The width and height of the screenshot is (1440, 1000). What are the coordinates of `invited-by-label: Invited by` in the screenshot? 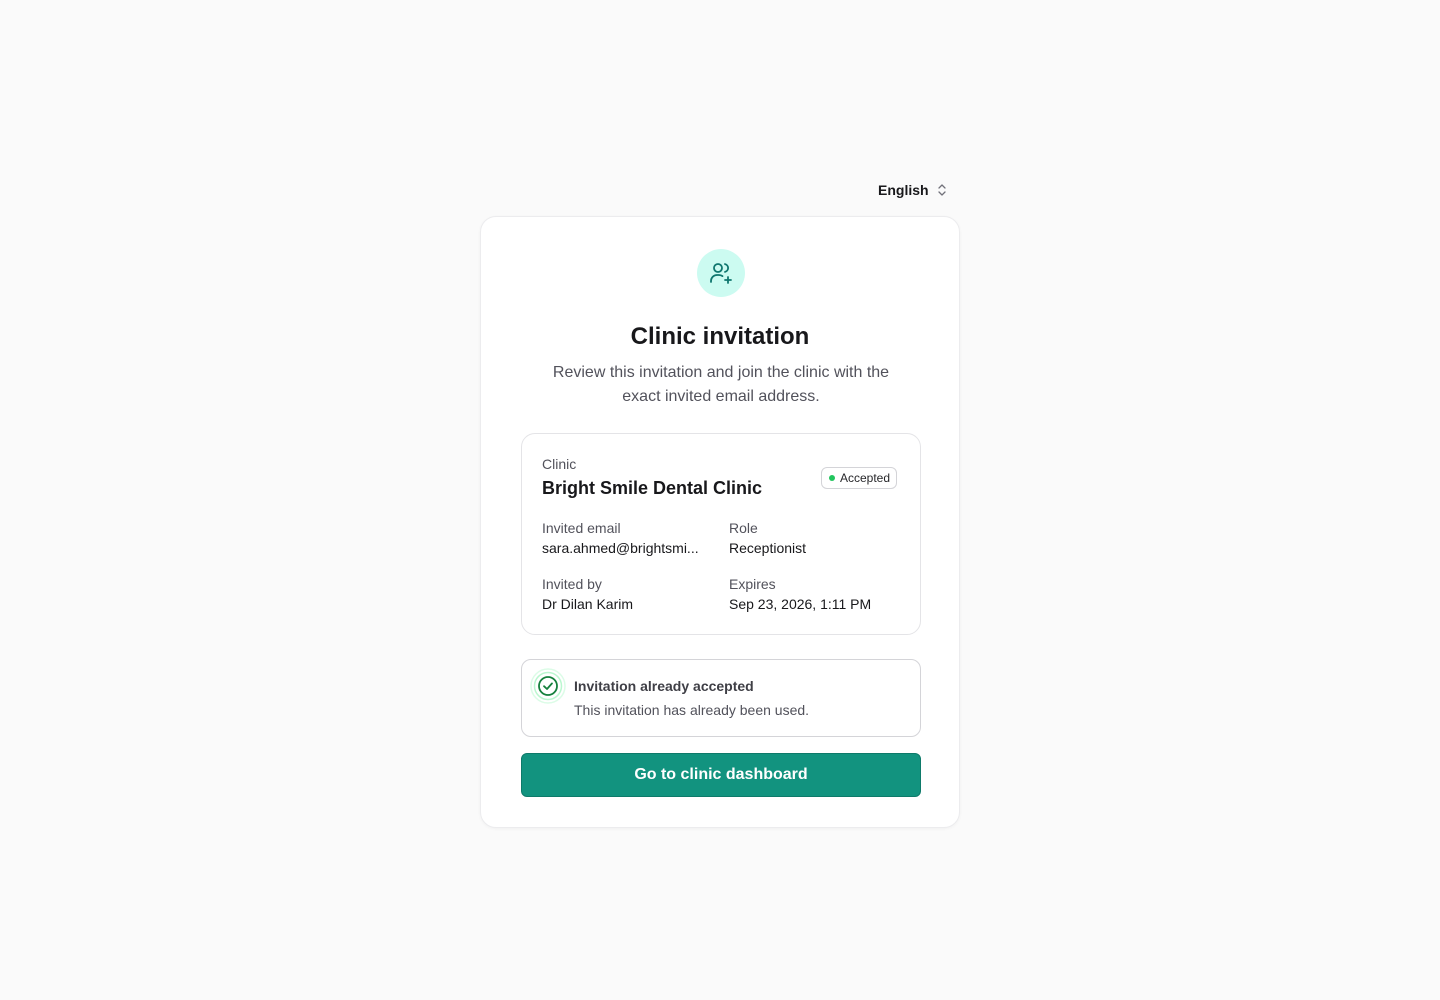 It's located at (572, 584).